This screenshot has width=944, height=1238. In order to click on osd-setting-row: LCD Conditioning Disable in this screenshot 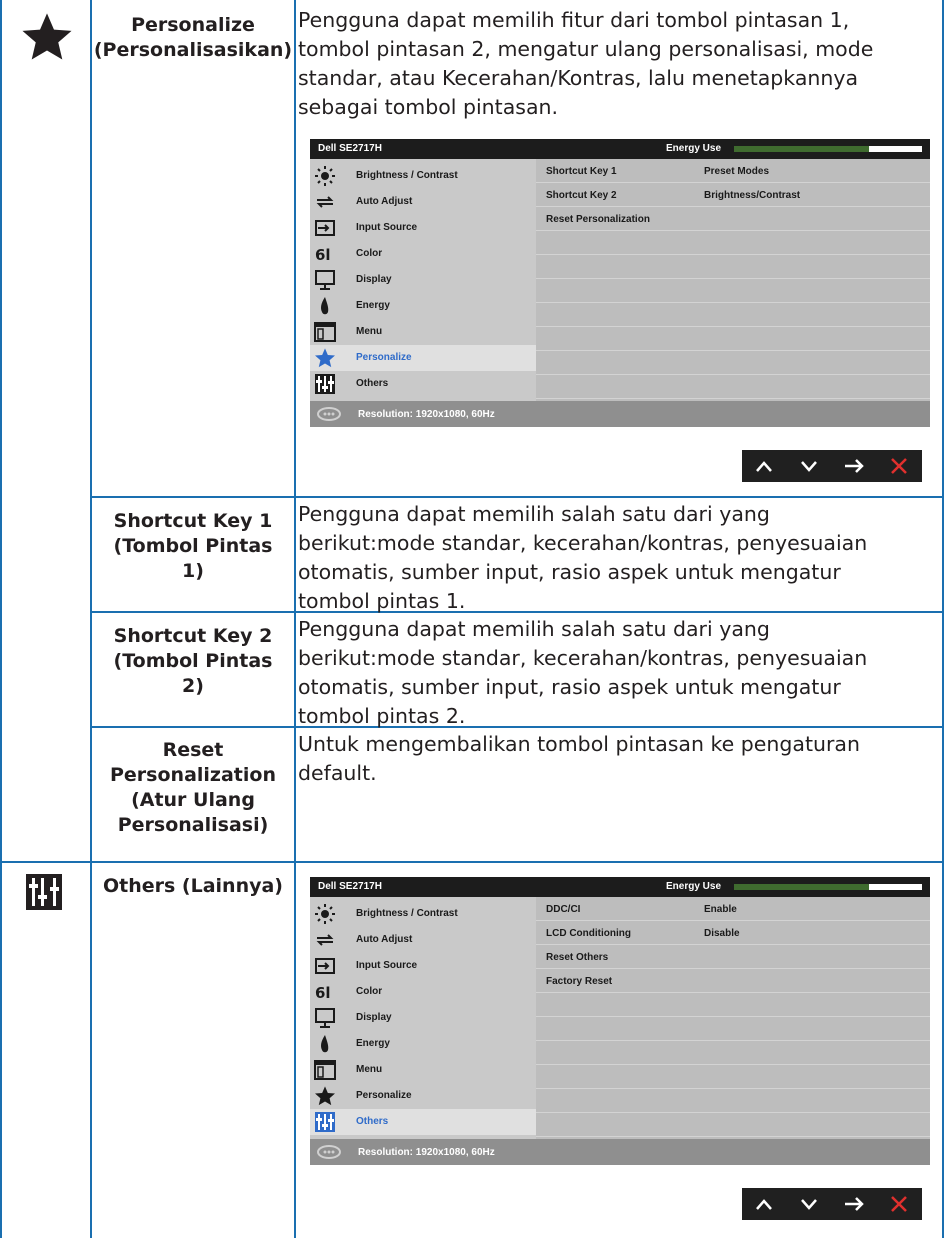, I will do `click(733, 933)`.